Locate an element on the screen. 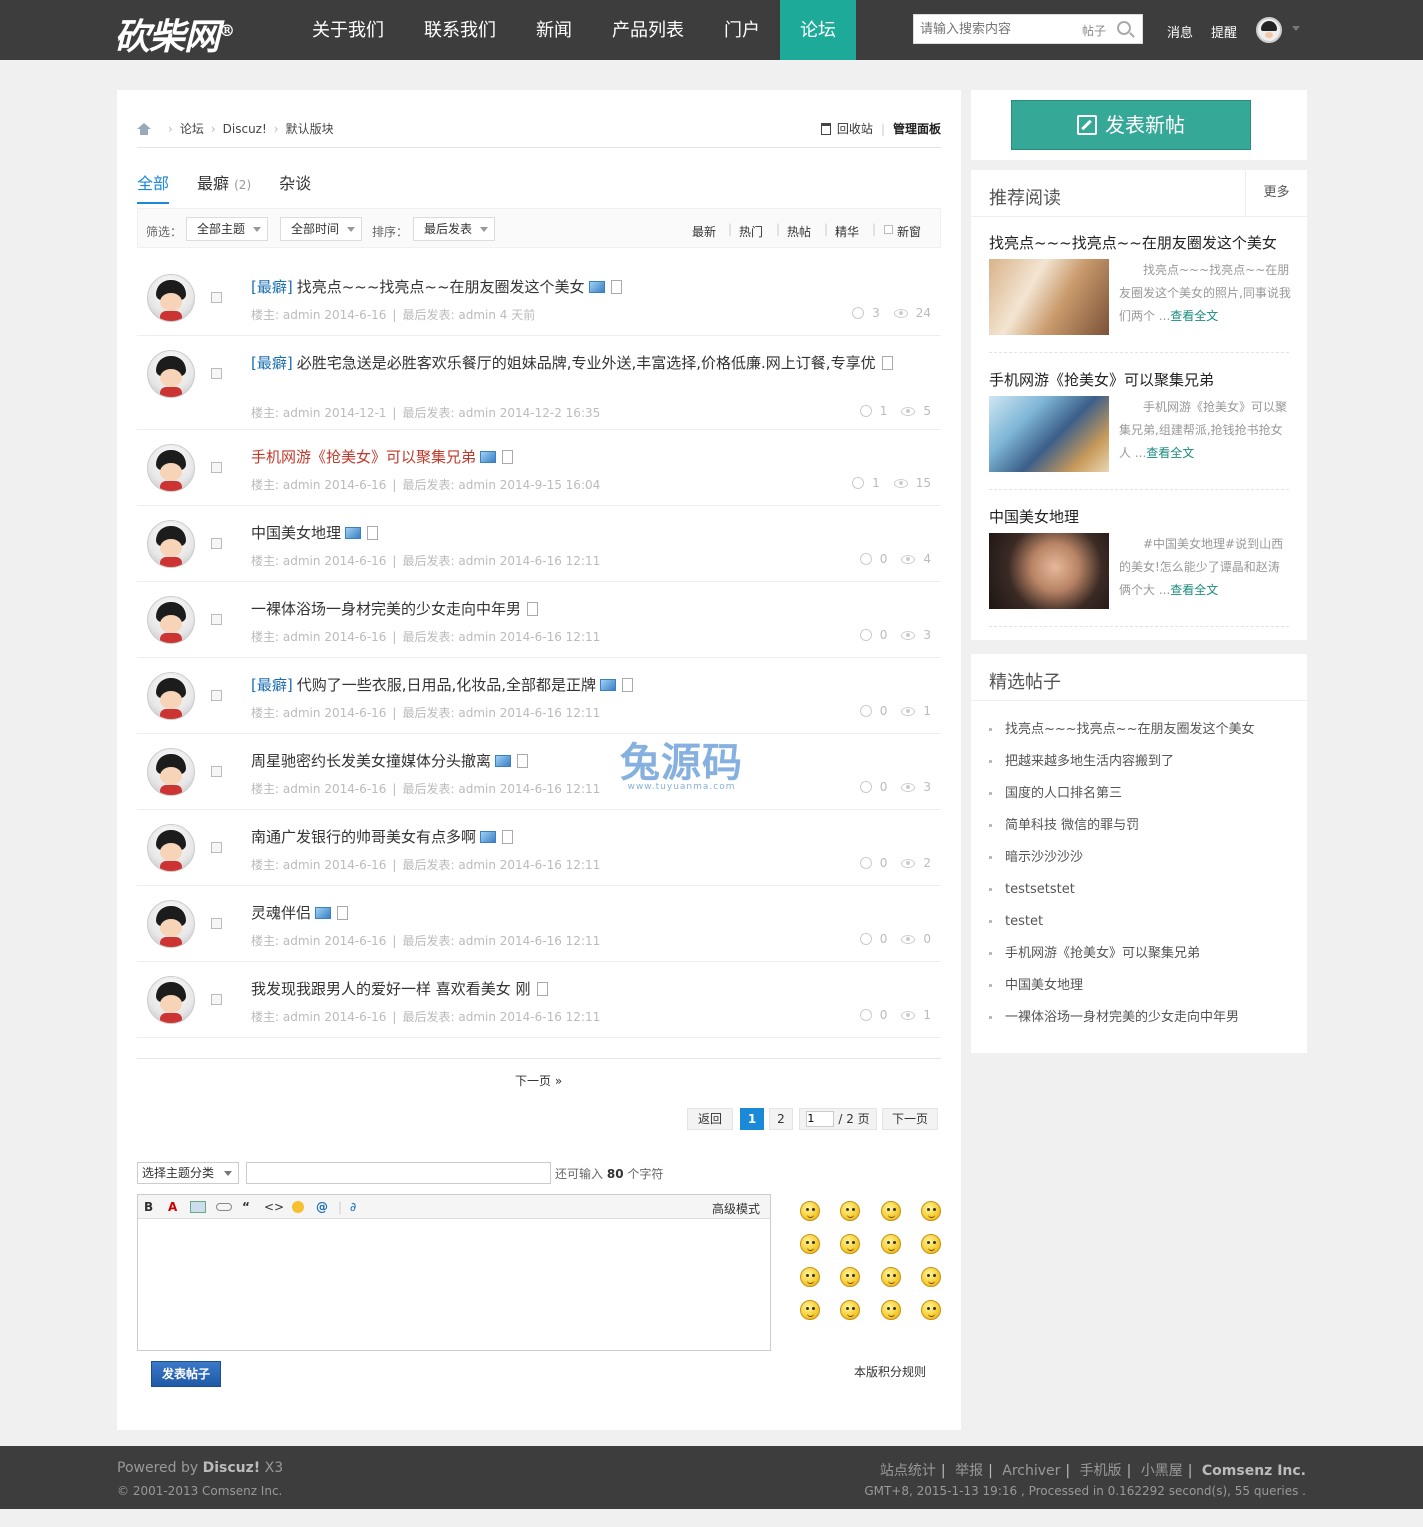 This screenshot has height=1527, width=1423. code-icon: <> is located at coordinates (274, 1207).